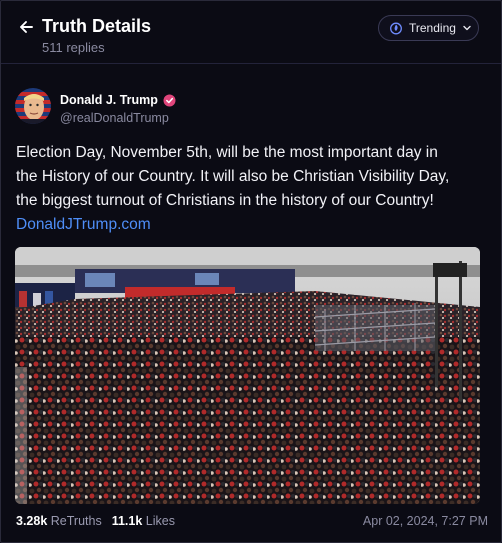  What do you see at coordinates (97, 26) in the screenshot?
I see `page-title: Truth Details` at bounding box center [97, 26].